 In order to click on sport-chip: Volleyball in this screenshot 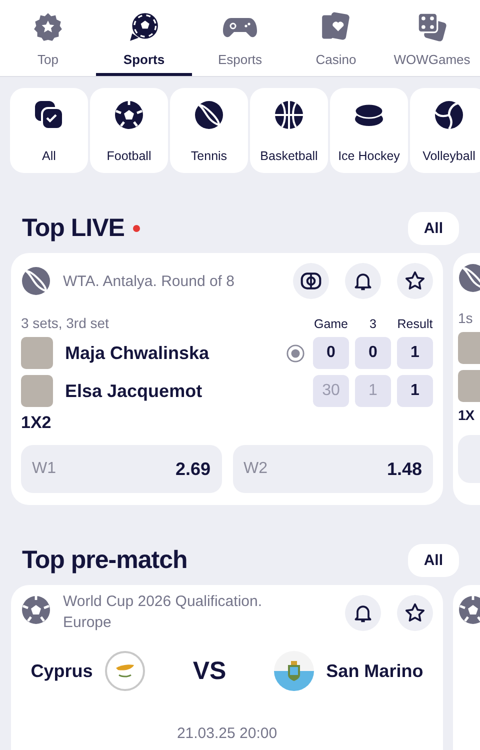, I will do `click(445, 130)`.